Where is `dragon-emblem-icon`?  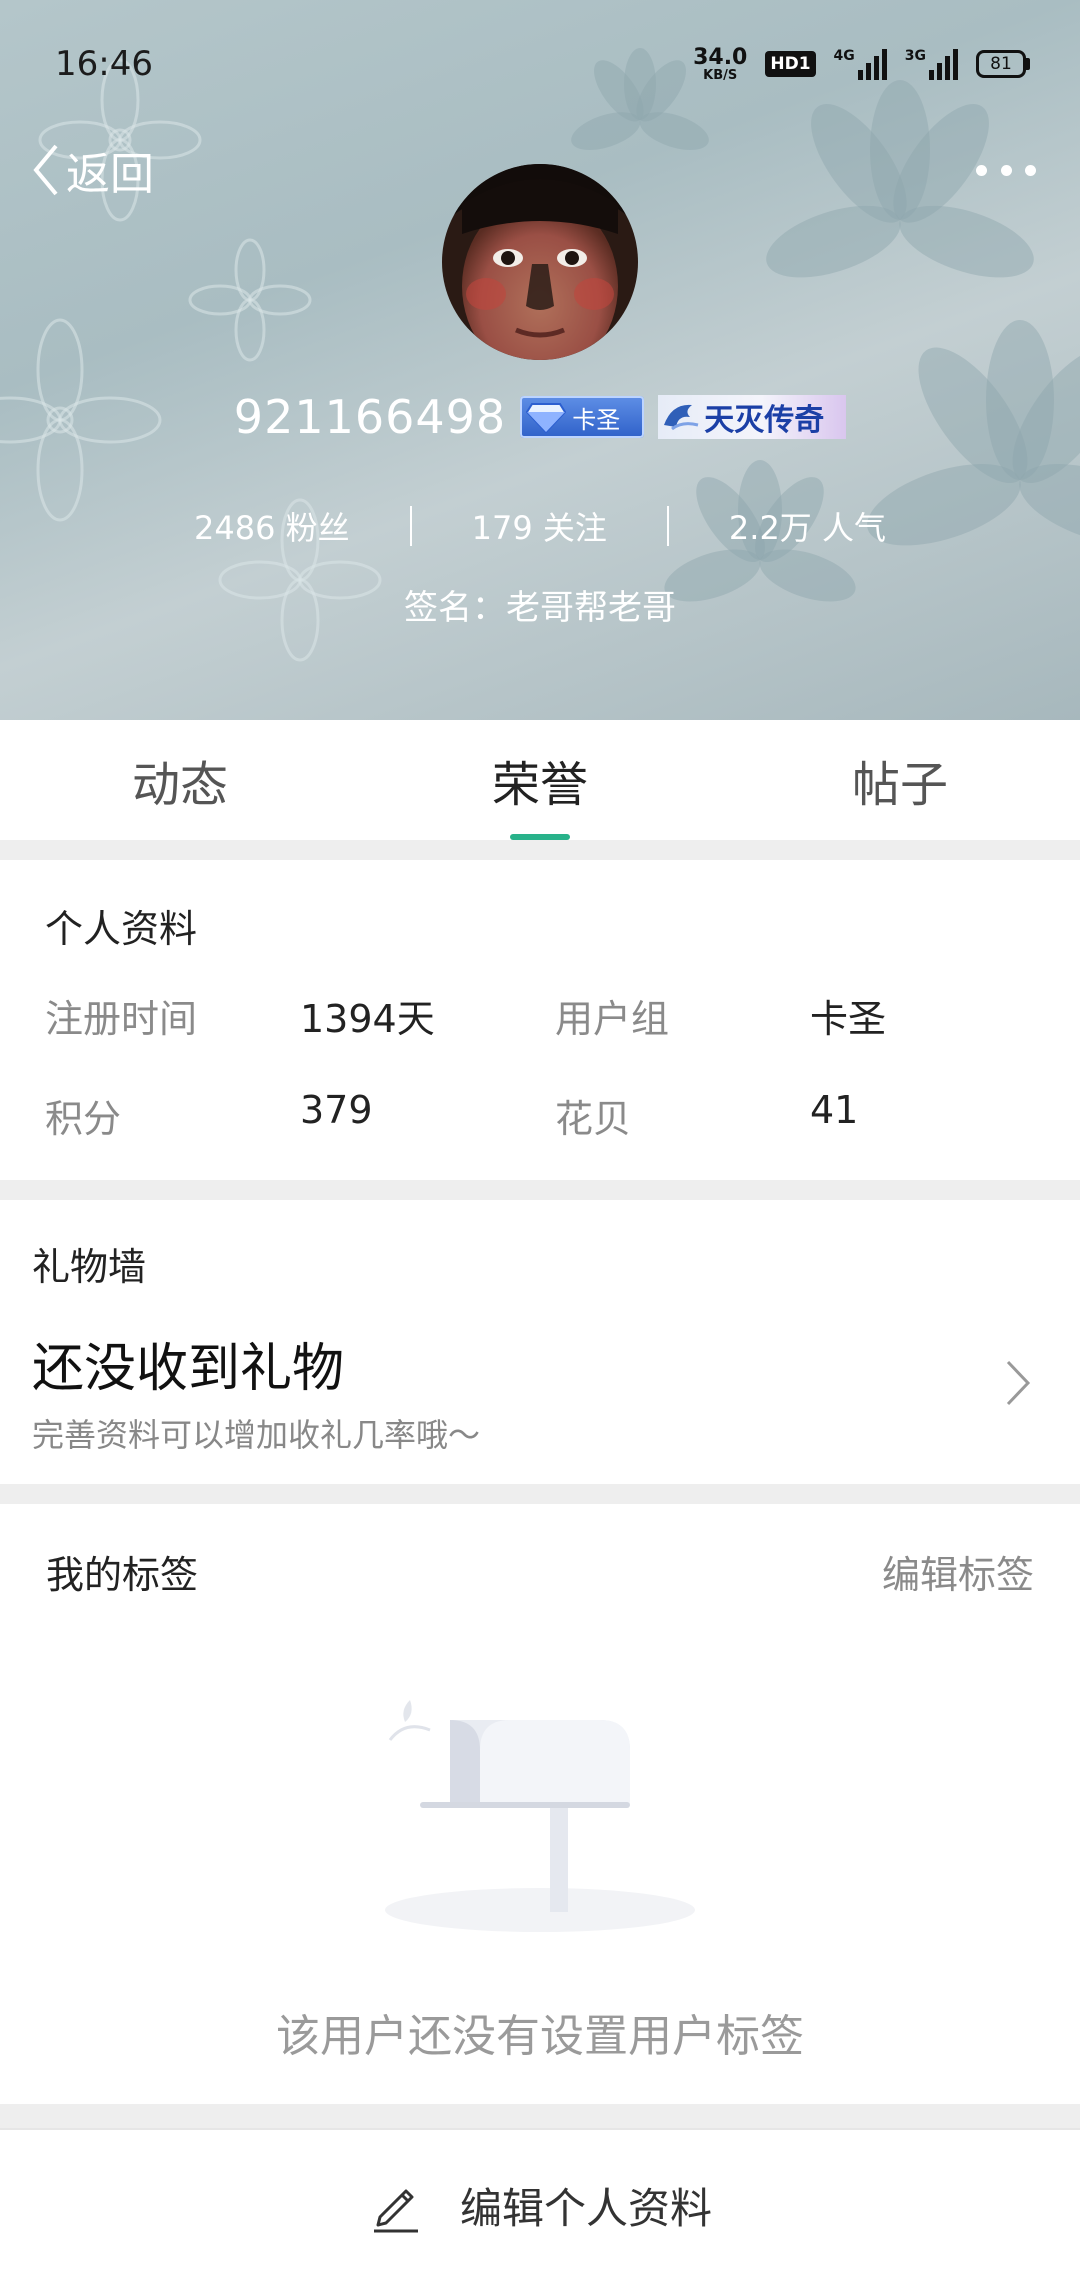
dragon-emblem-icon is located at coordinates (681, 417).